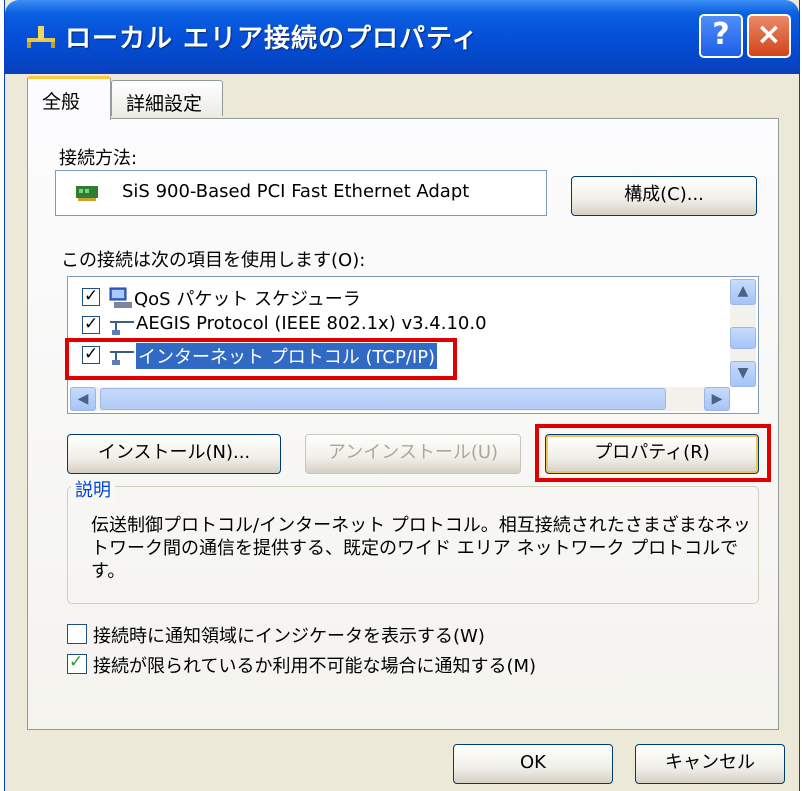 This screenshot has height=791, width=802. What do you see at coordinates (743, 374) in the screenshot?
I see `scroll-down-icon: ▼` at bounding box center [743, 374].